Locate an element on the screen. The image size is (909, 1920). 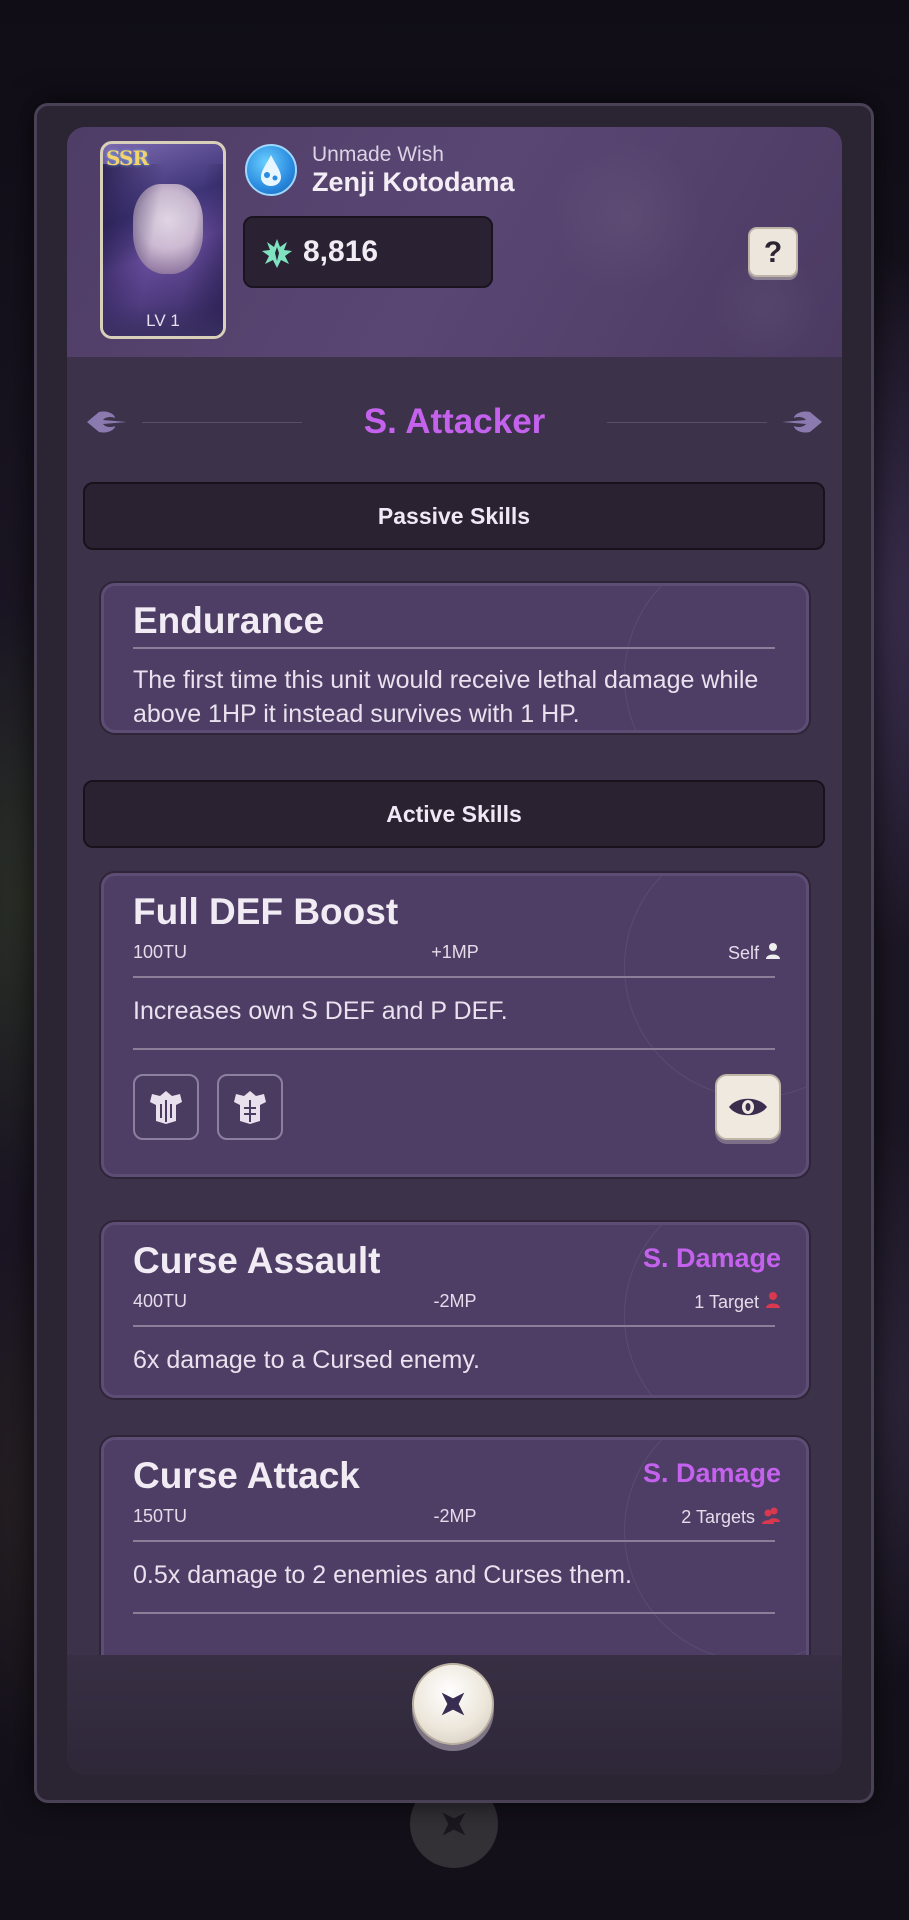
skill-target: 2 Targets is located at coordinates (731, 1517).